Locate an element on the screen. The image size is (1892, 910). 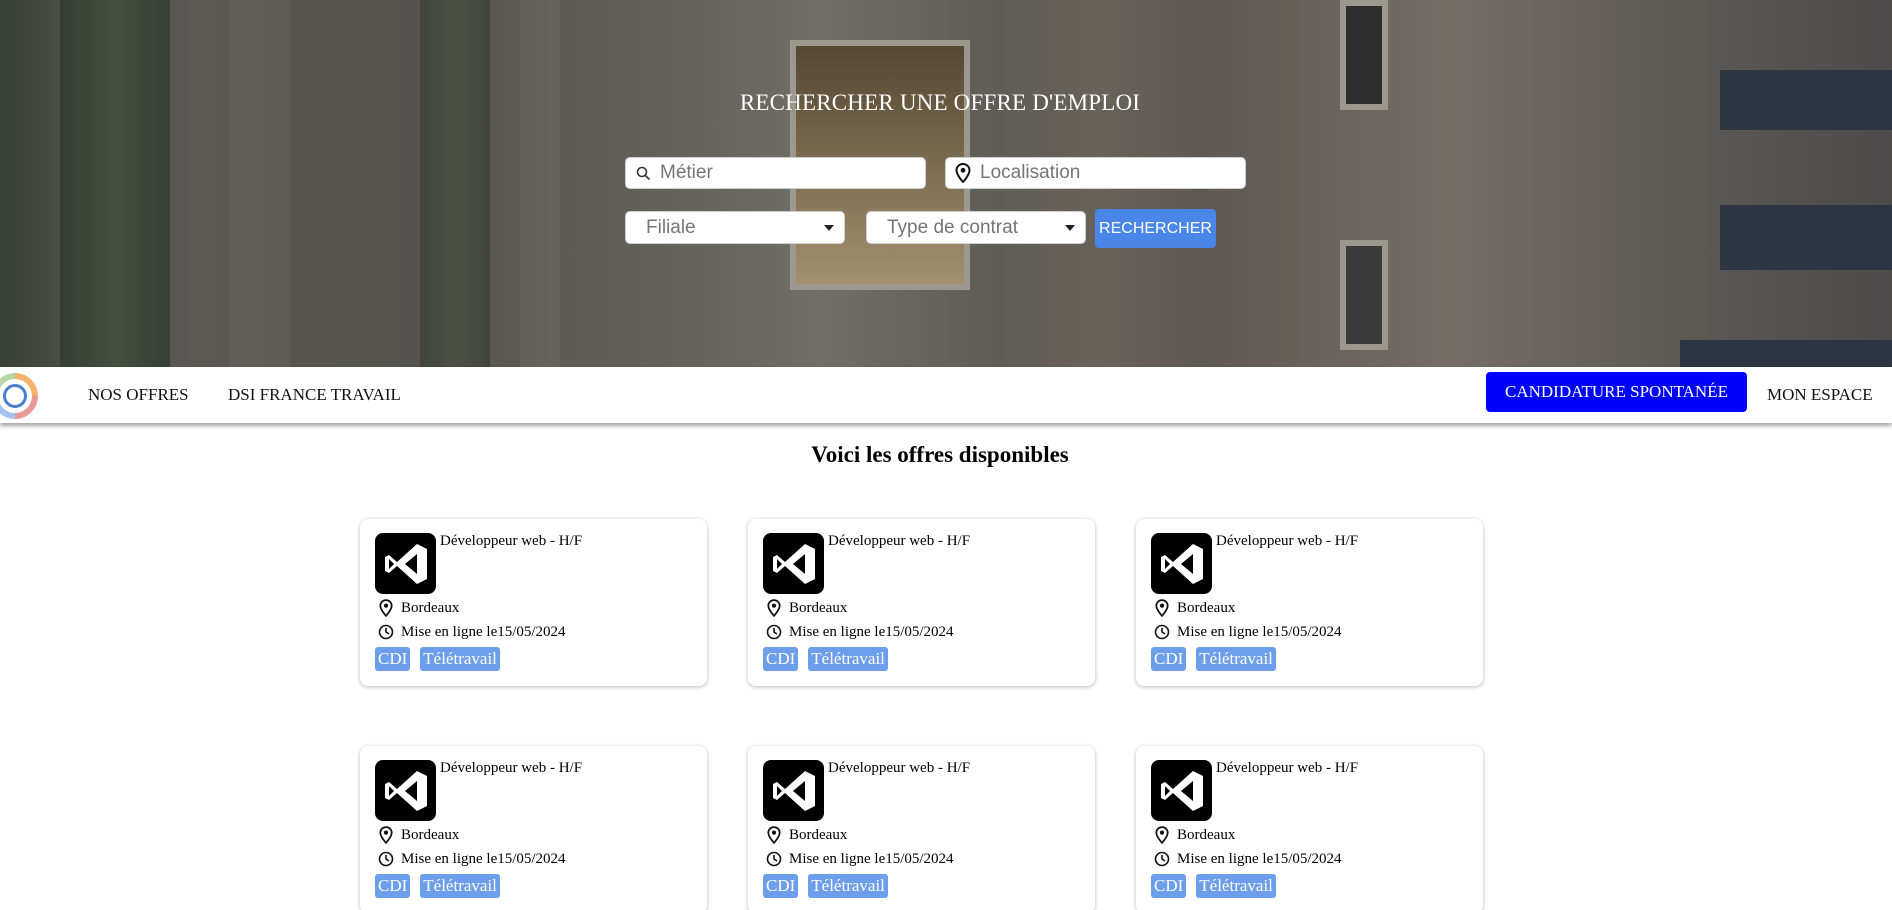
localisation-field is located at coordinates (1095, 173).